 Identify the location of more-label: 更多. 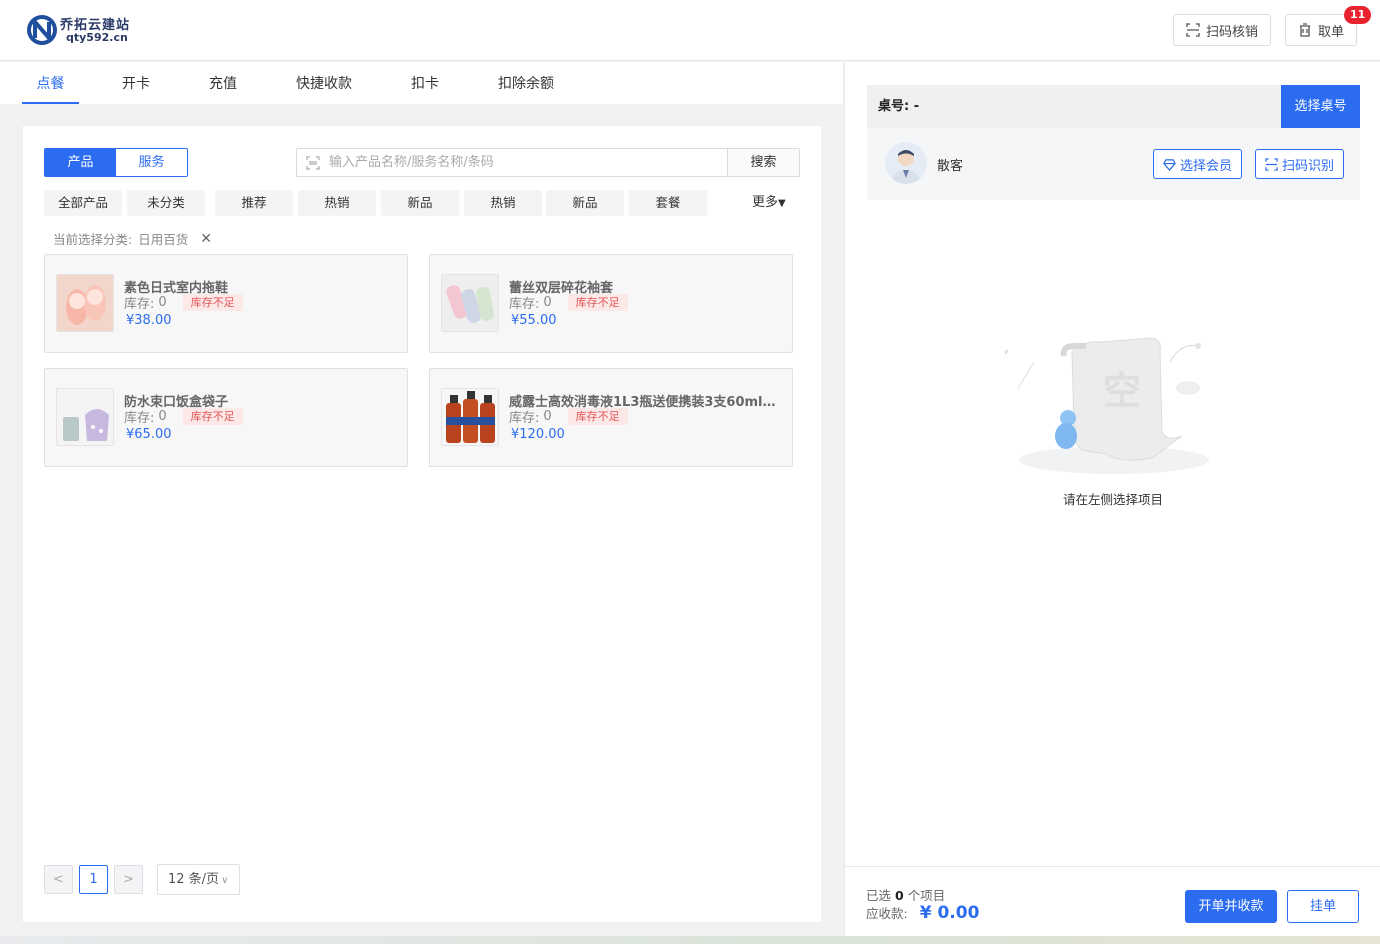
(765, 202).